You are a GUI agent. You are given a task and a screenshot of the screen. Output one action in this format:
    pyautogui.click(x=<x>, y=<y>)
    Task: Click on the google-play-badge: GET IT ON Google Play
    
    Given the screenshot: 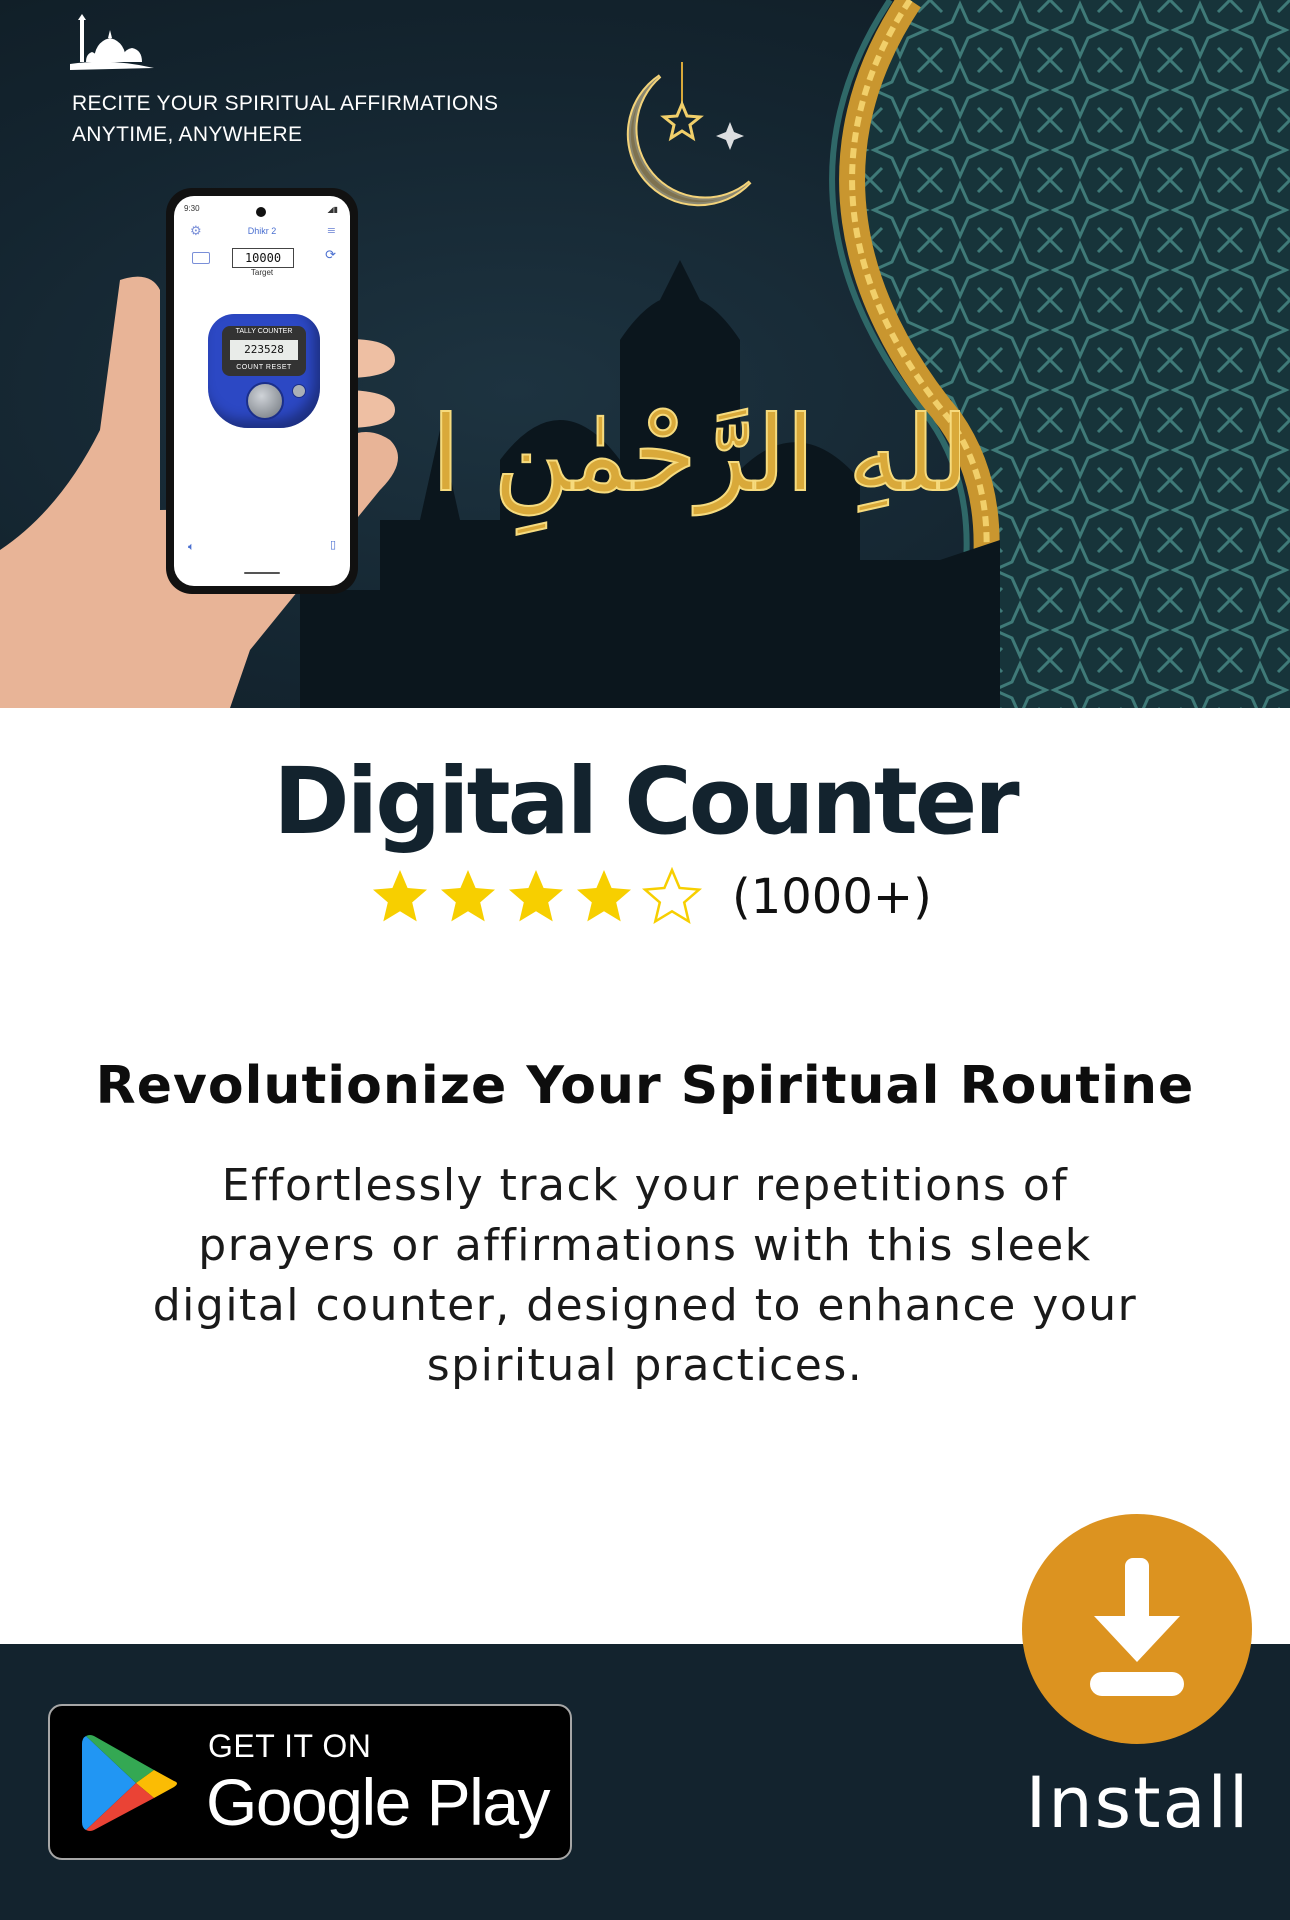 What is the action you would take?
    pyautogui.click(x=310, y=1782)
    